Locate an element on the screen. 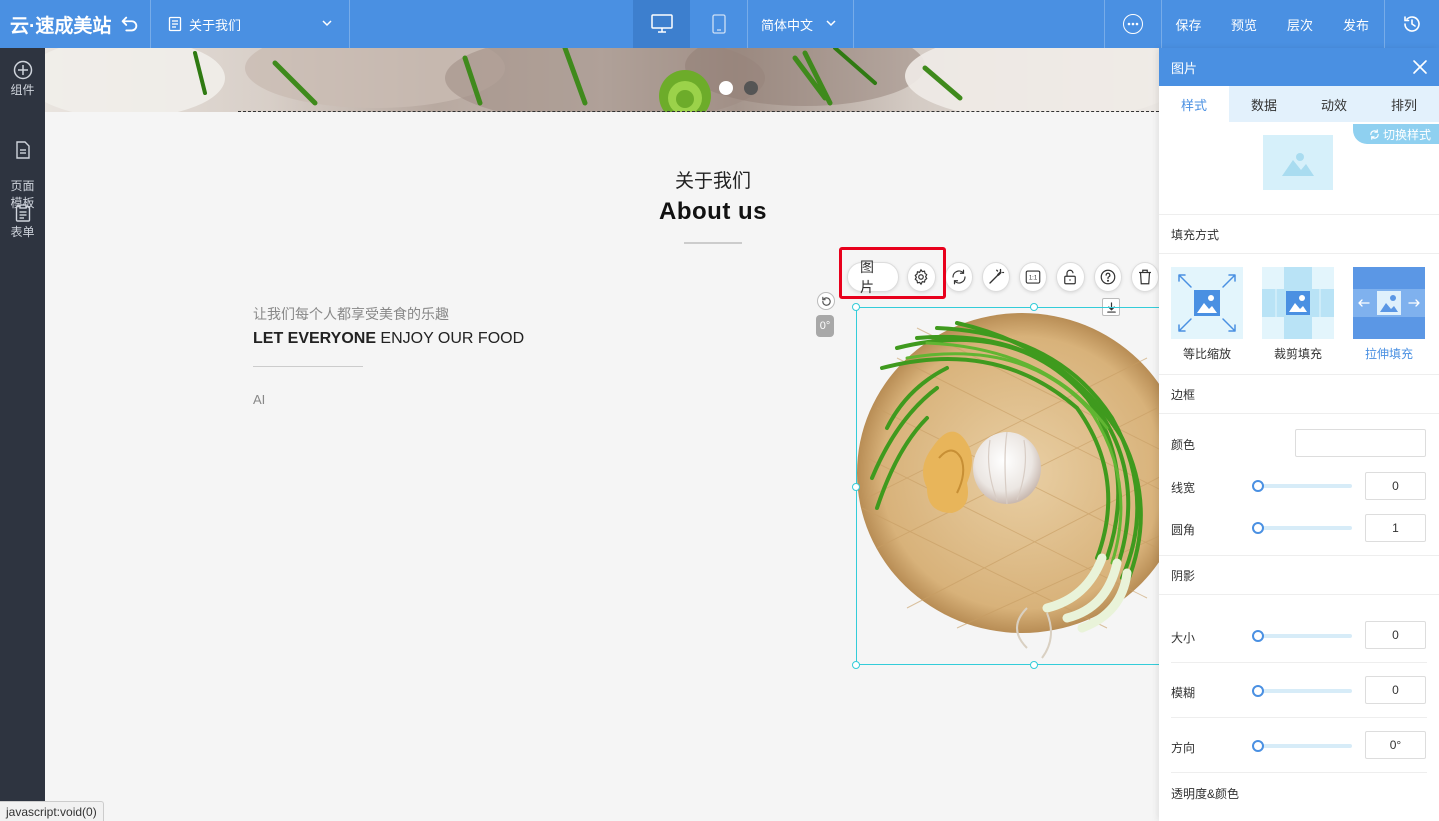 This screenshot has height=821, width=1439. border-color-picker is located at coordinates (1360, 443).